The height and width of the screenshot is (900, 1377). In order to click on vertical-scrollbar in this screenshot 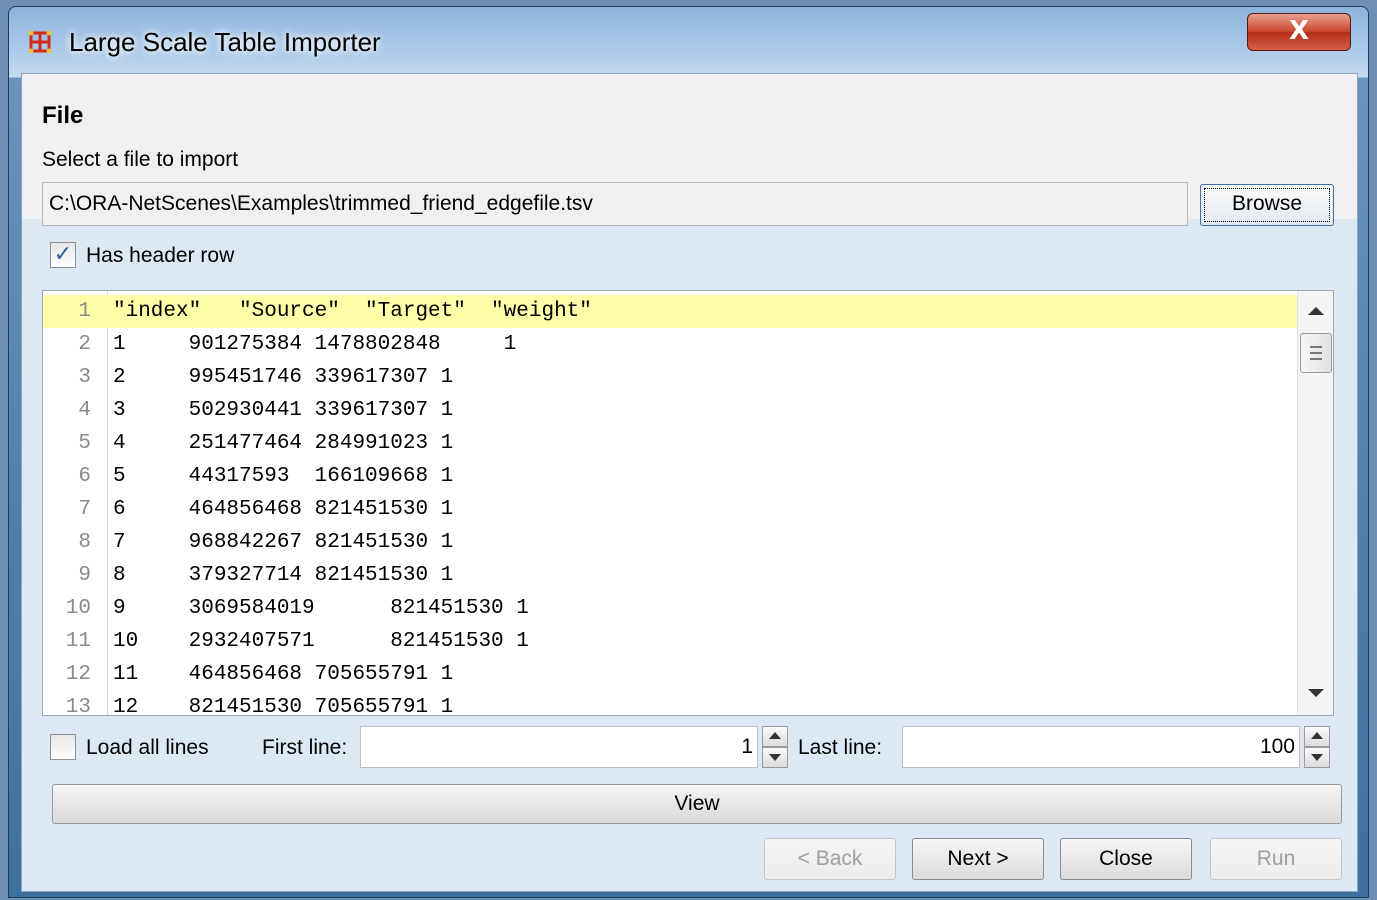, I will do `click(1315, 503)`.